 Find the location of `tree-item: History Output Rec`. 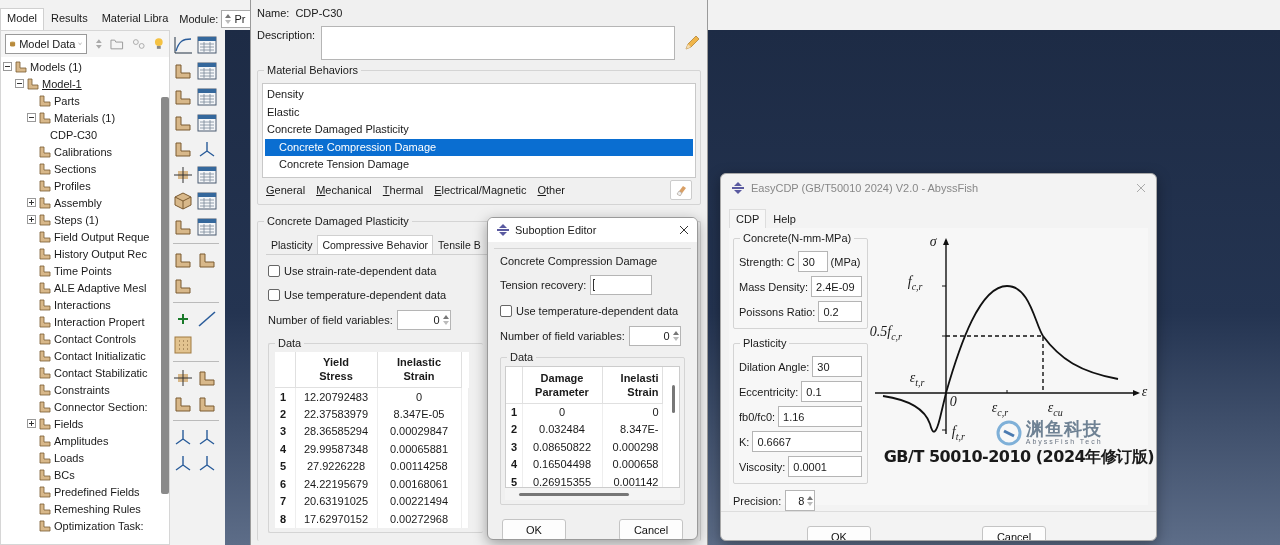

tree-item: History Output Rec is located at coordinates (100, 253).